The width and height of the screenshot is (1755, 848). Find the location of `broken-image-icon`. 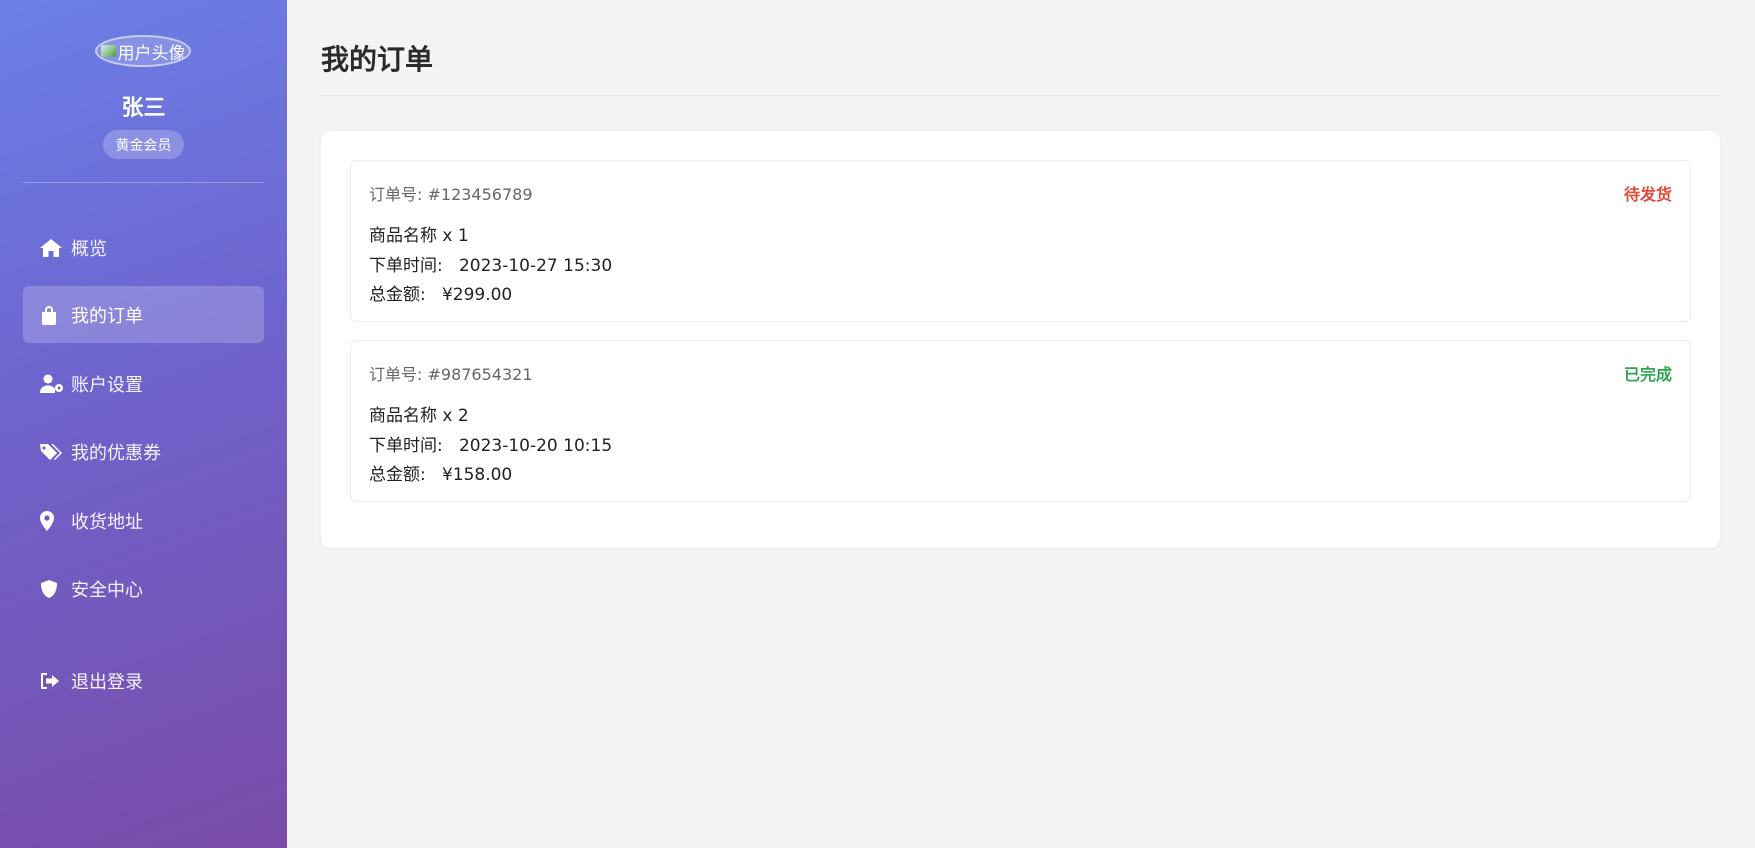

broken-image-icon is located at coordinates (108, 51).